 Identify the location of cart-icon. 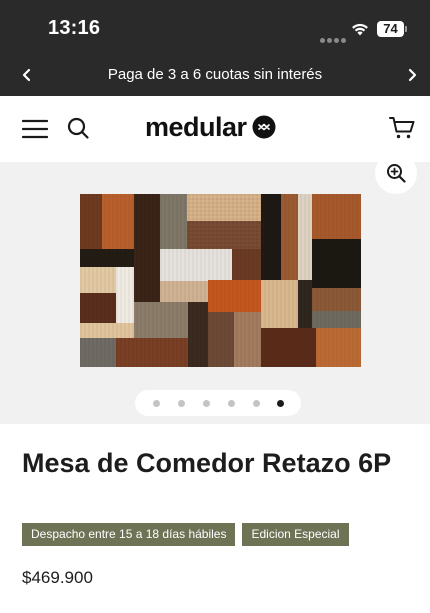
(402, 128).